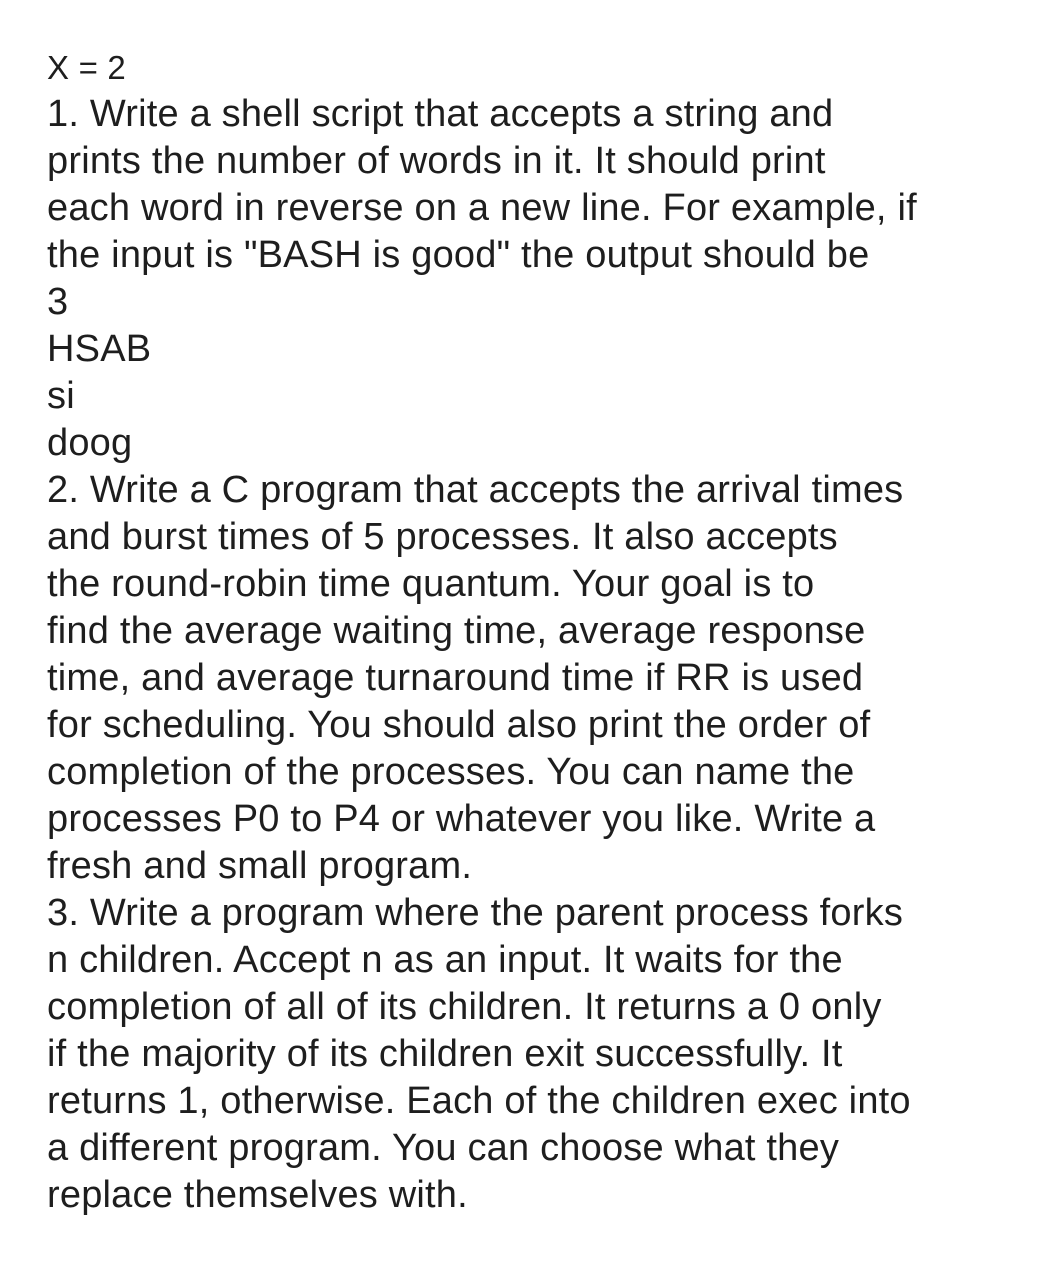 Image resolution: width=1044 pixels, height=1280 pixels. I want to click on variable-assignment: X = 2, so click(86, 67).